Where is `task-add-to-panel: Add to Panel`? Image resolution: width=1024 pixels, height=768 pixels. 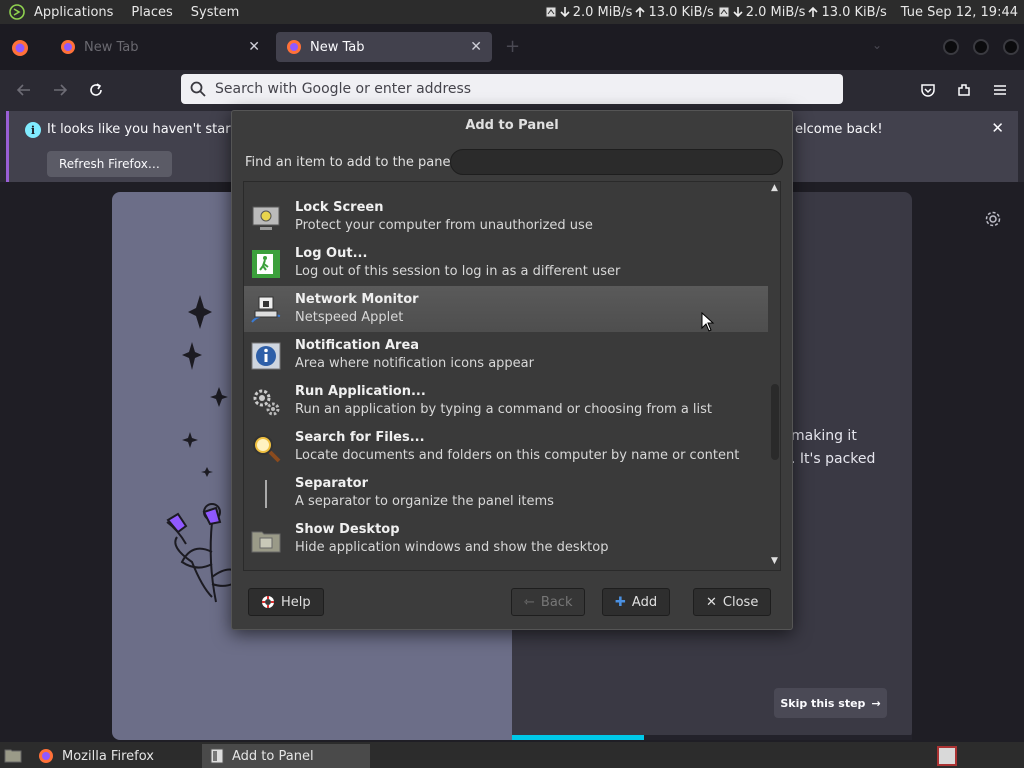 task-add-to-panel: Add to Panel is located at coordinates (286, 756).